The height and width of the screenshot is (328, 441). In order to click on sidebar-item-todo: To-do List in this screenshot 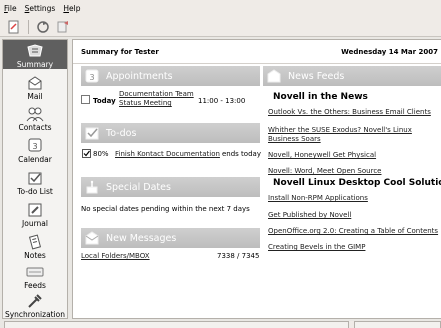, I will do `click(35, 181)`.